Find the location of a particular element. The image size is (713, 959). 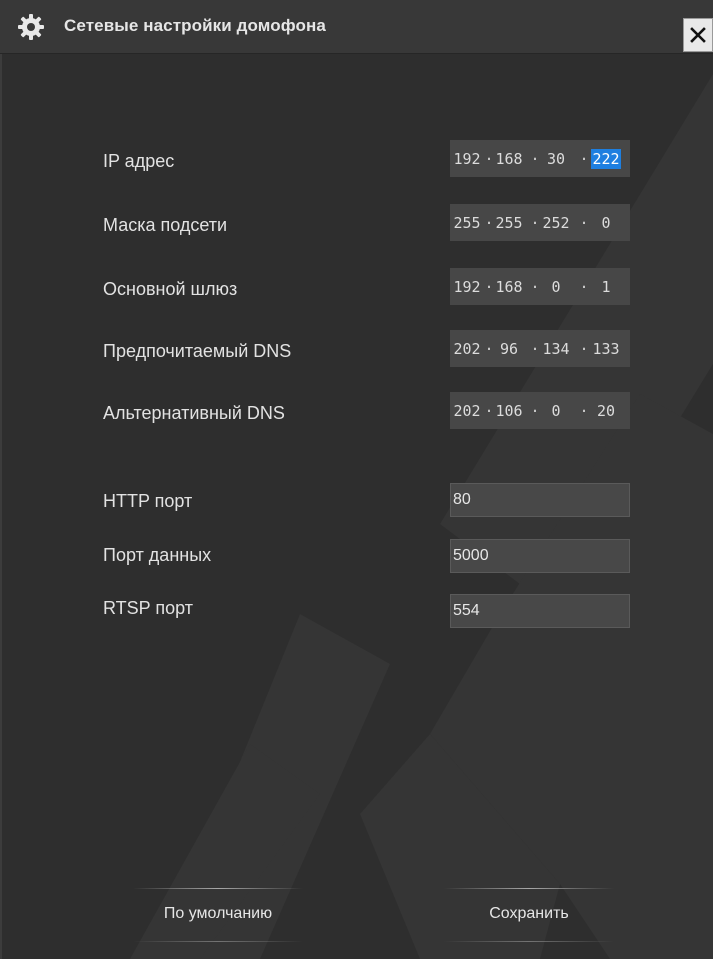

preferred-dns-field: 202 · 96 · 134 · 133 is located at coordinates (540, 348).